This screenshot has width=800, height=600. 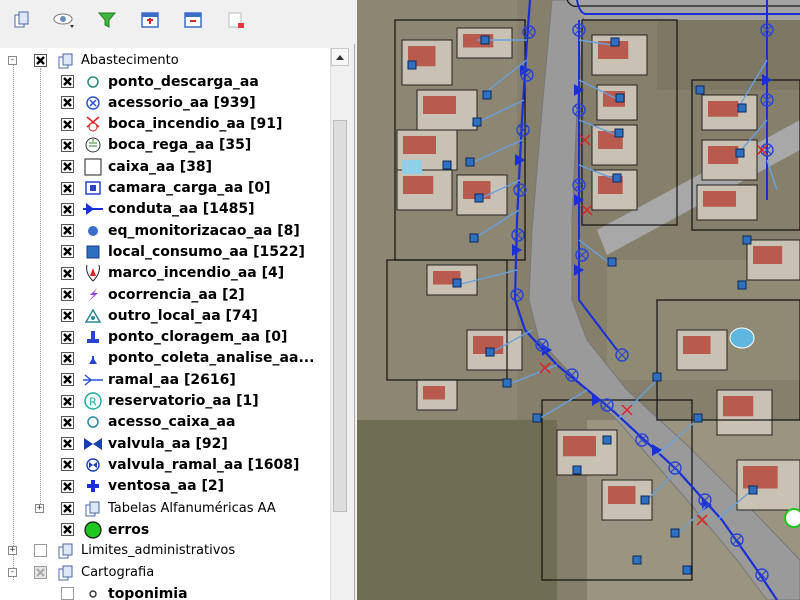 What do you see at coordinates (121, 550) in the screenshot?
I see `group-limites: + Limites_administrativos` at bounding box center [121, 550].